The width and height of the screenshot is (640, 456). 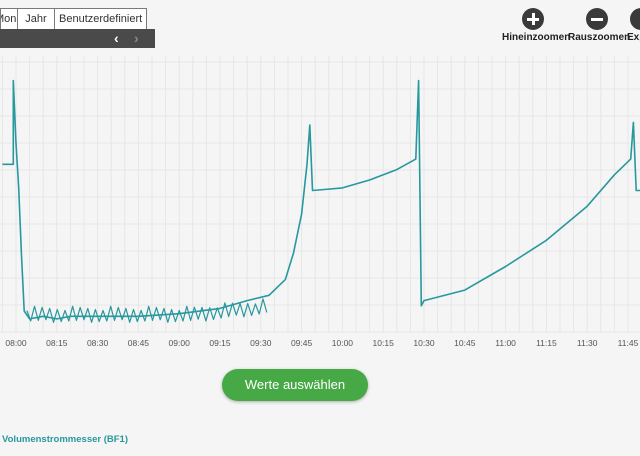 What do you see at coordinates (635, 19) in the screenshot?
I see `export-icon` at bounding box center [635, 19].